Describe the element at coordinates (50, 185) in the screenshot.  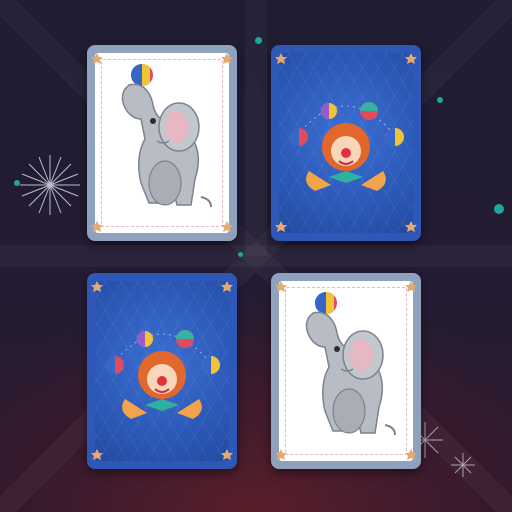
I see `firework-icon` at that location.